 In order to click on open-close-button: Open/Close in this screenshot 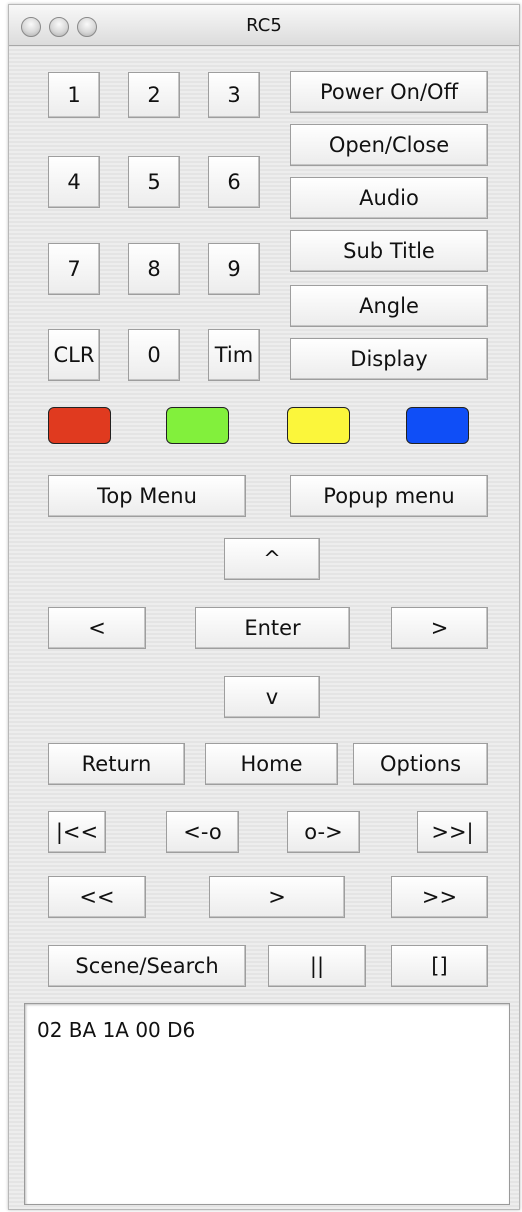, I will do `click(389, 145)`.